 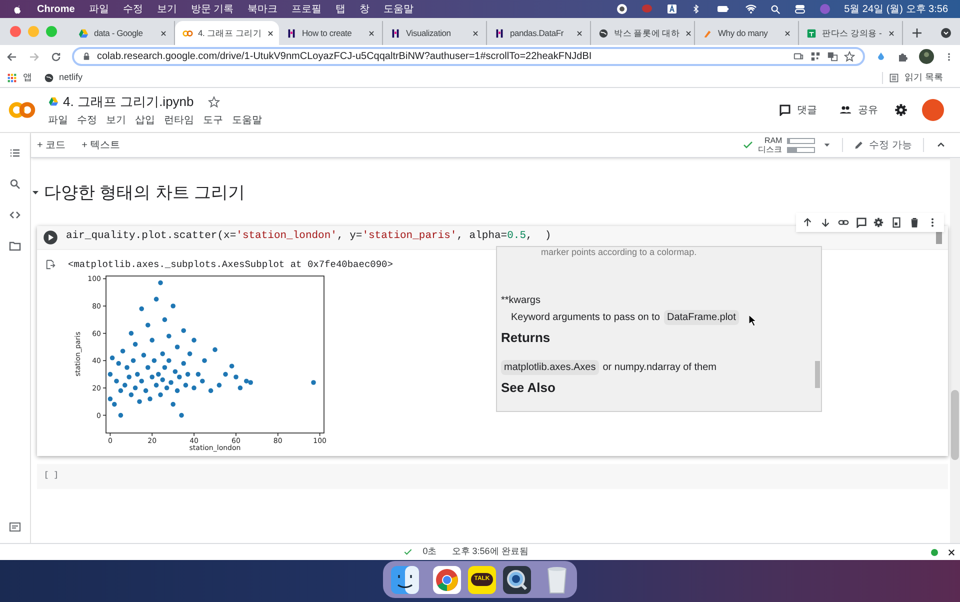 What do you see at coordinates (659, 367) in the screenshot?
I see `doc-text: or numpy.ndarray of them` at bounding box center [659, 367].